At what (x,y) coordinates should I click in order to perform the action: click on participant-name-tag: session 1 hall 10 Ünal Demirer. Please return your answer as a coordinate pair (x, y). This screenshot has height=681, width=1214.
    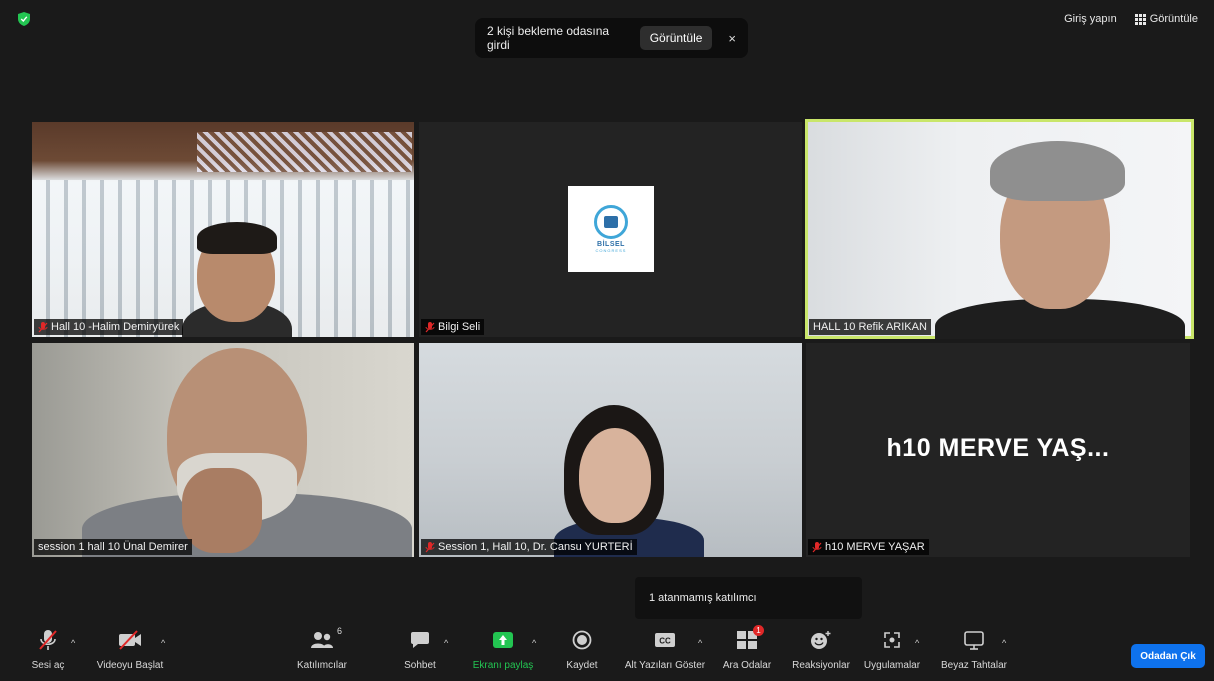
    Looking at the image, I should click on (113, 547).